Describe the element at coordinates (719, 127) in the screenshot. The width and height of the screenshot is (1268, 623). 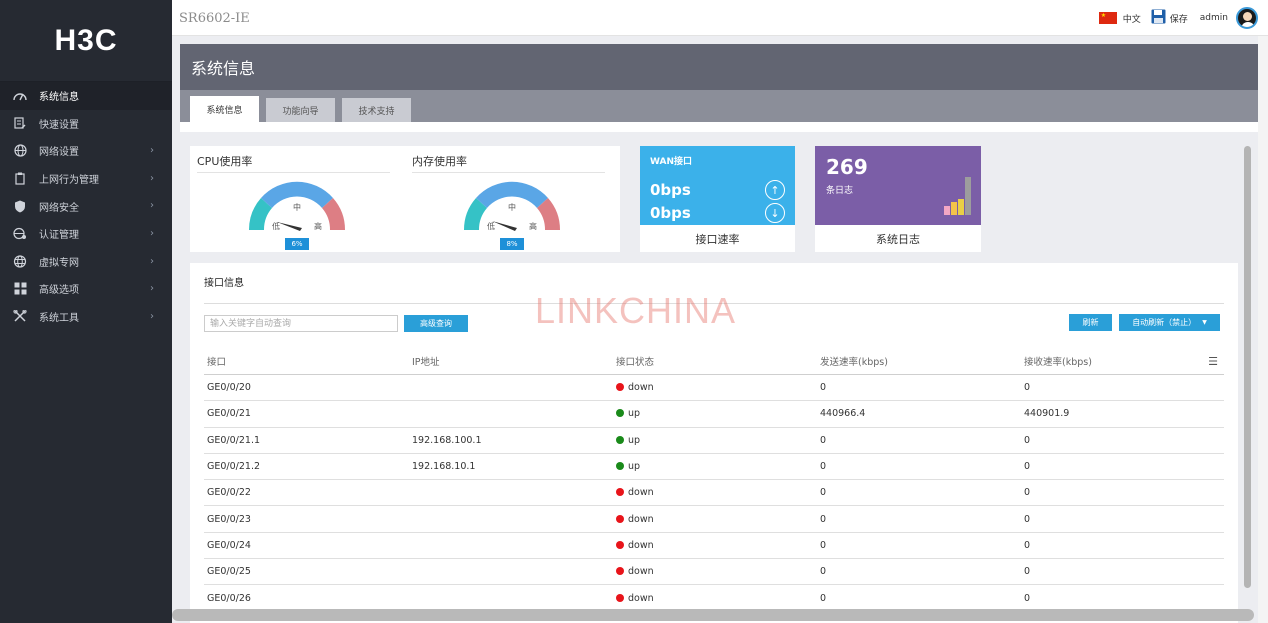
I see `tab-content-strip` at that location.